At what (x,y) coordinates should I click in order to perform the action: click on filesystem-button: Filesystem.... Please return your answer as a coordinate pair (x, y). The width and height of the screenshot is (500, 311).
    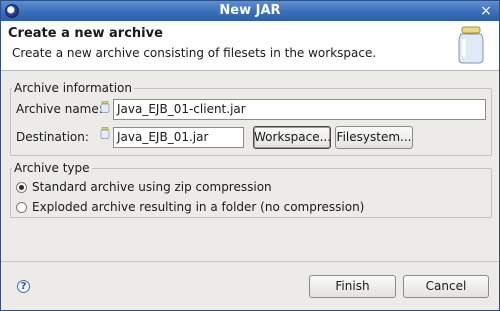
    Looking at the image, I should click on (374, 137).